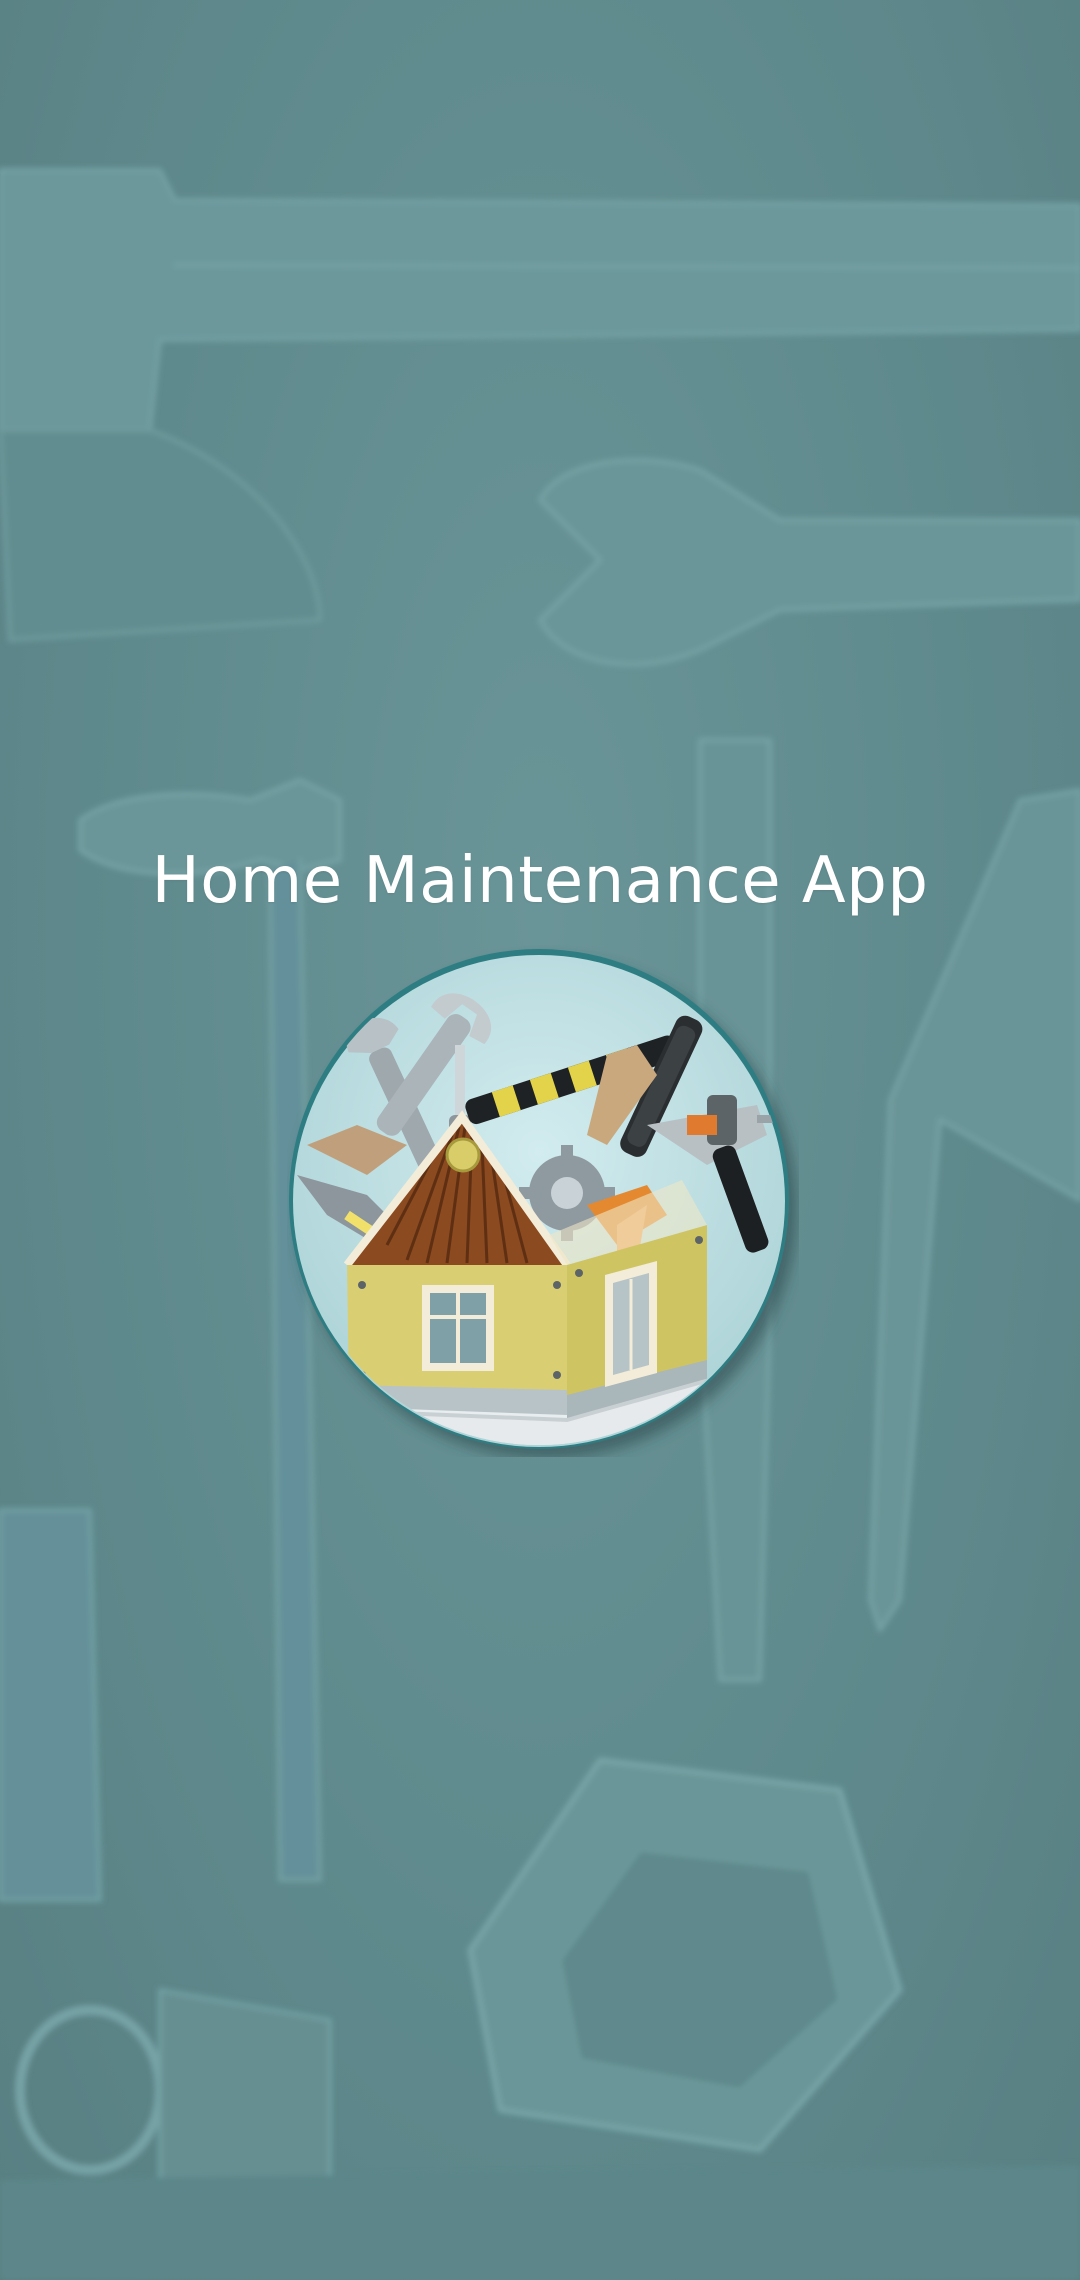 The height and width of the screenshot is (2280, 1080). I want to click on house-toolbox-icon, so click(543, 1201).